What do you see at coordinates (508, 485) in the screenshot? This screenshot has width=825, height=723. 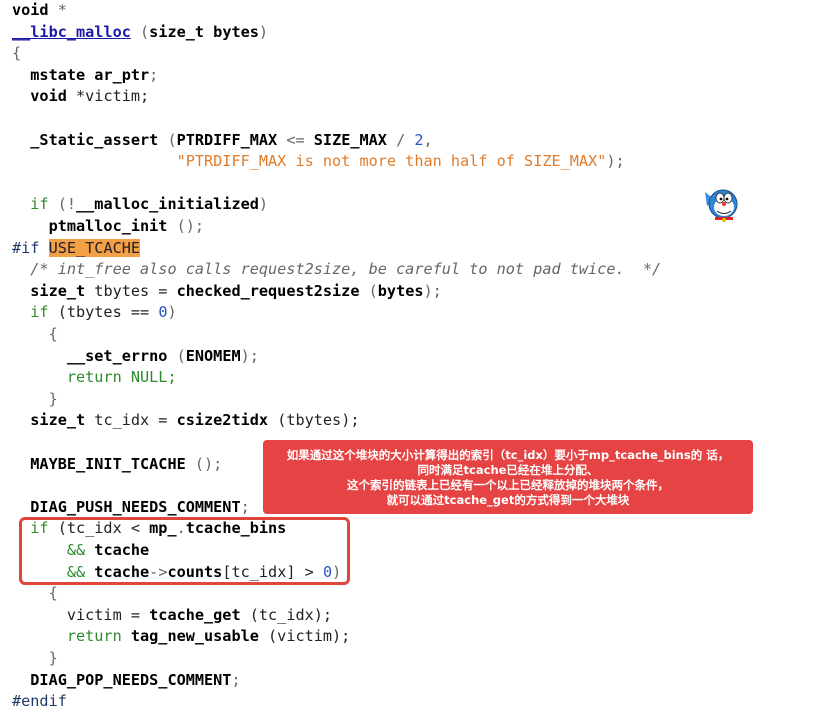 I see `annotation-line-3: 这个索引的链表上已经有一个以上已经释放掉的堆块两个条件，` at bounding box center [508, 485].